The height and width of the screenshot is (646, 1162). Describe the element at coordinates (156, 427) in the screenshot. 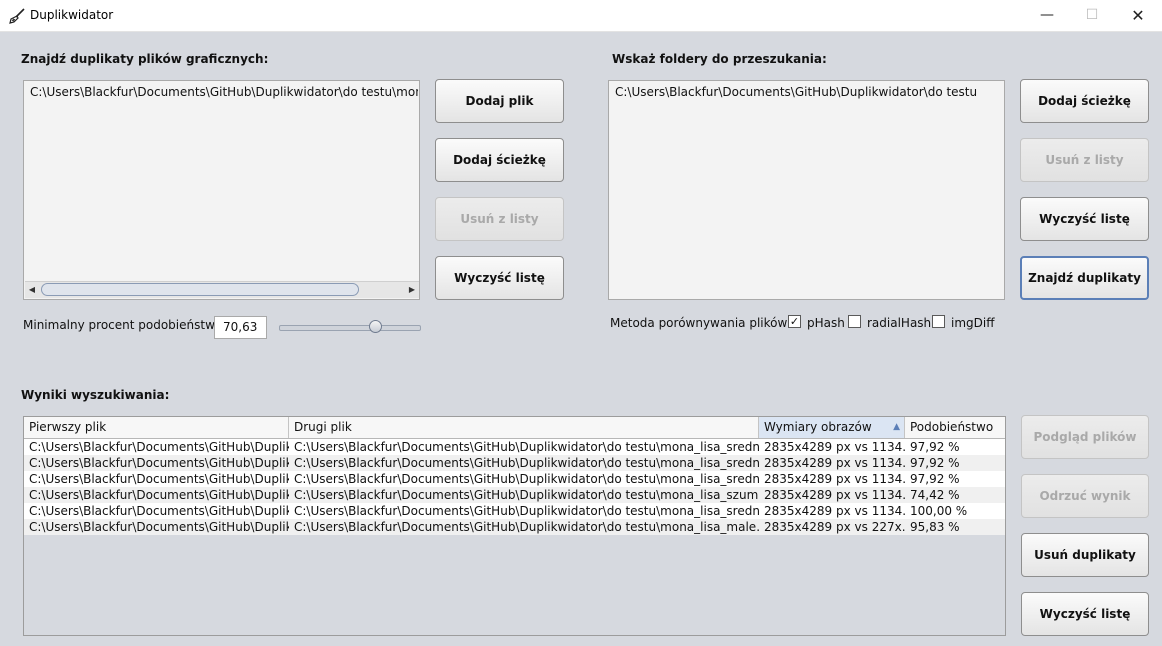

I see `column-header-first-file: Pierwszy plik` at that location.